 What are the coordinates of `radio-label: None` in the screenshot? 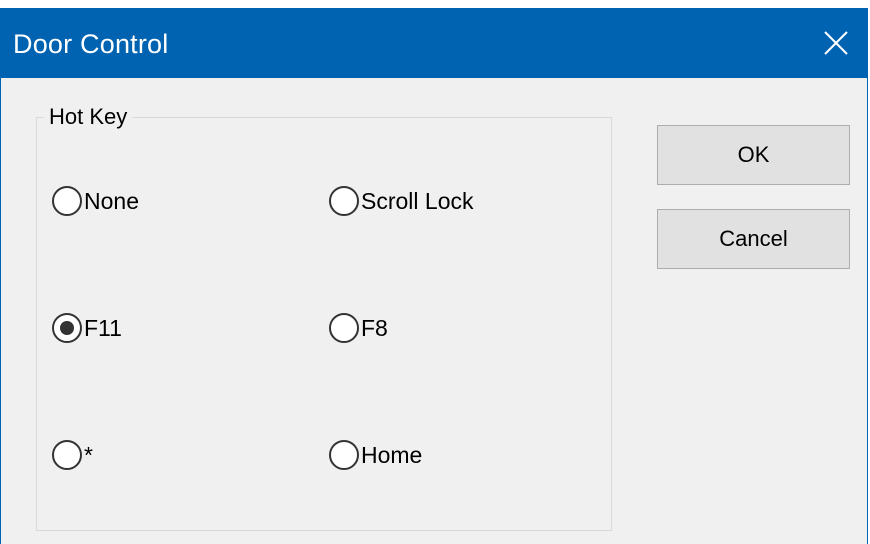 It's located at (111, 201).